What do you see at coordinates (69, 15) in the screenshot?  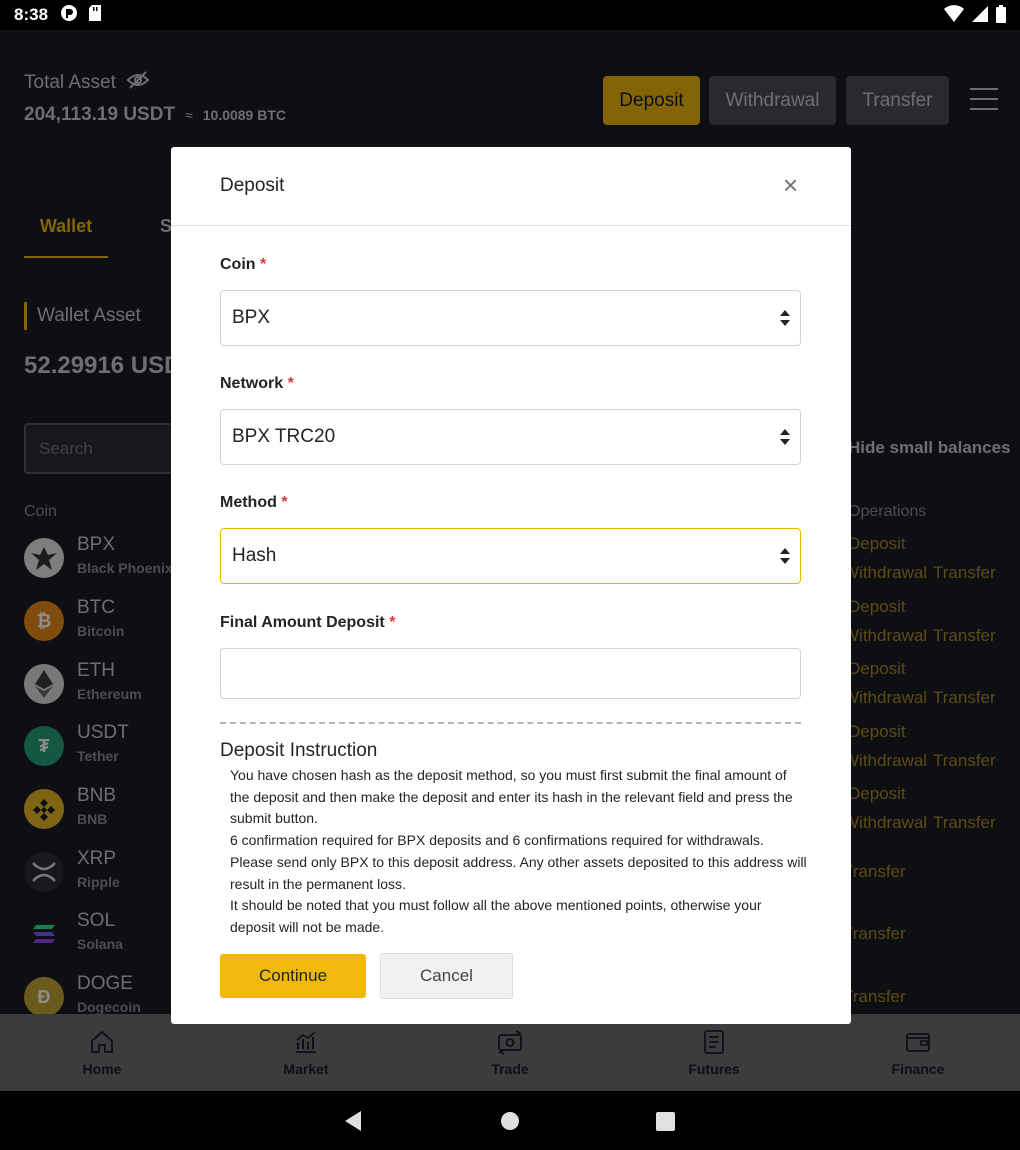 I see `app-notification-icon` at bounding box center [69, 15].